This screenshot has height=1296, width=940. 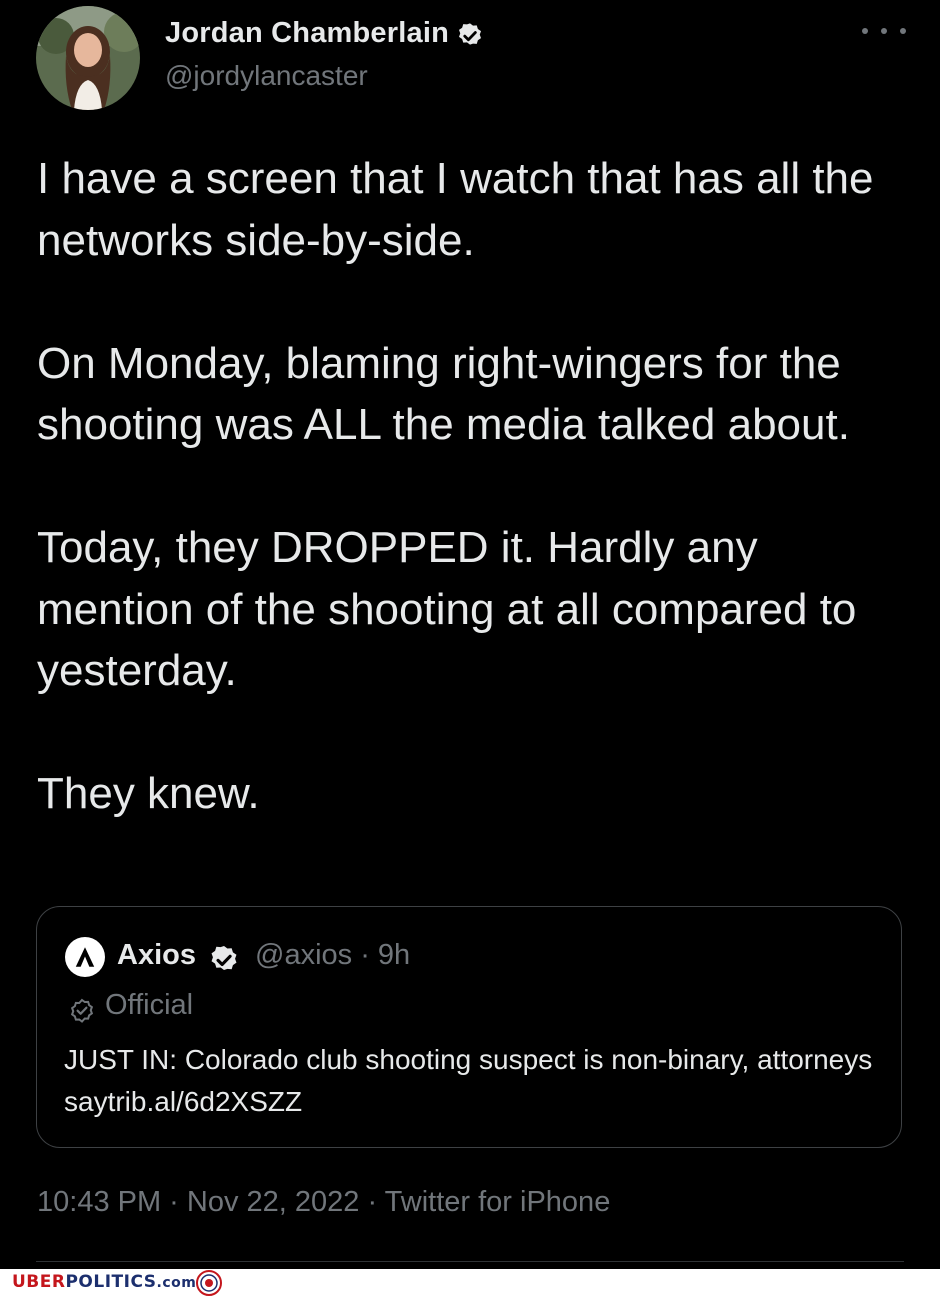 What do you see at coordinates (85, 957) in the screenshot?
I see `axios-logo-icon` at bounding box center [85, 957].